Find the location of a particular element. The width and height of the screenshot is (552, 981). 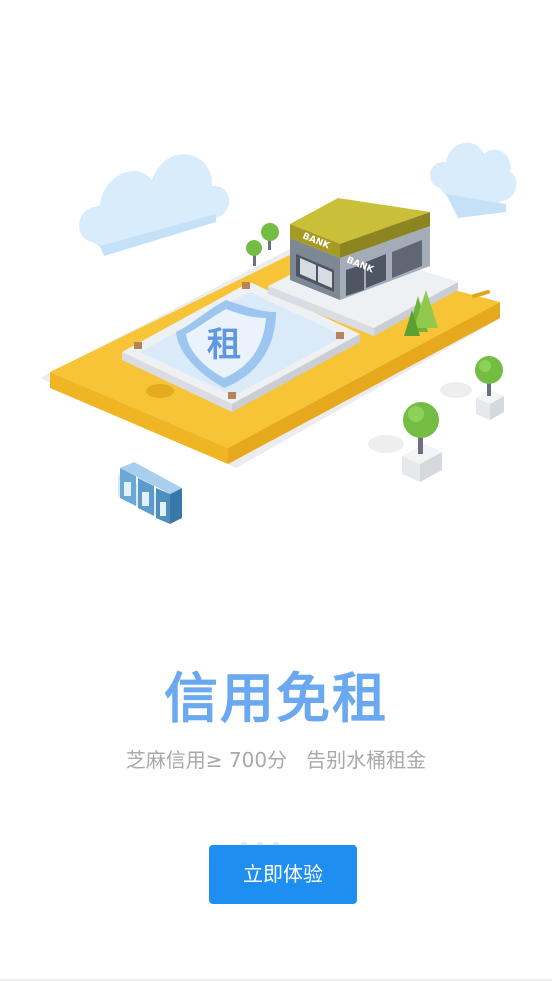

try-now-button: 立即体验 is located at coordinates (283, 874).